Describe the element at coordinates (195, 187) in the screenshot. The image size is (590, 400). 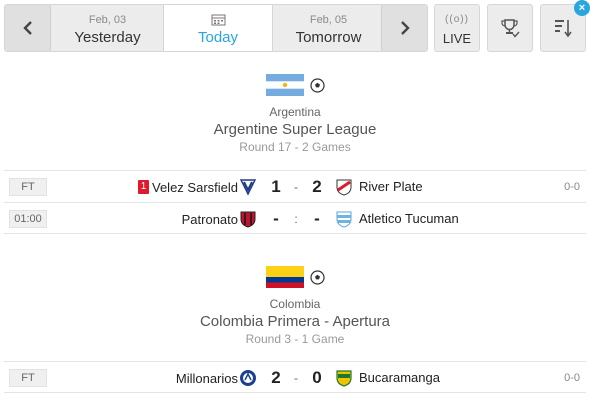
I see `home-team-name: Velez Sarsfield` at that location.